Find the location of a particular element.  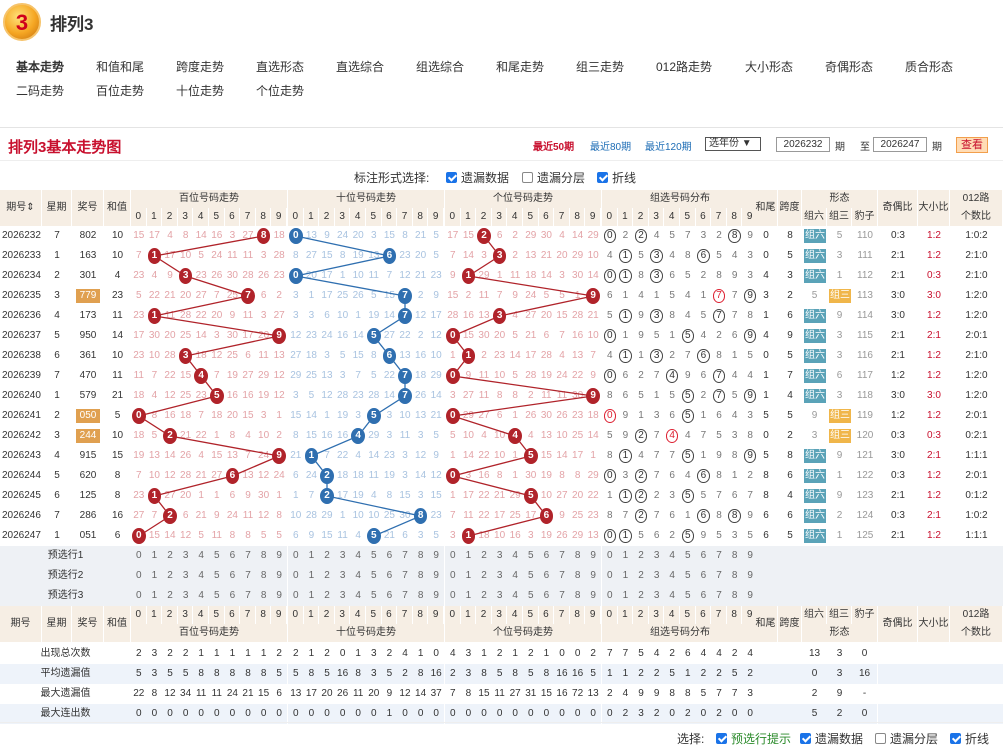

nav-link-15: 个位走势 is located at coordinates (280, 90).